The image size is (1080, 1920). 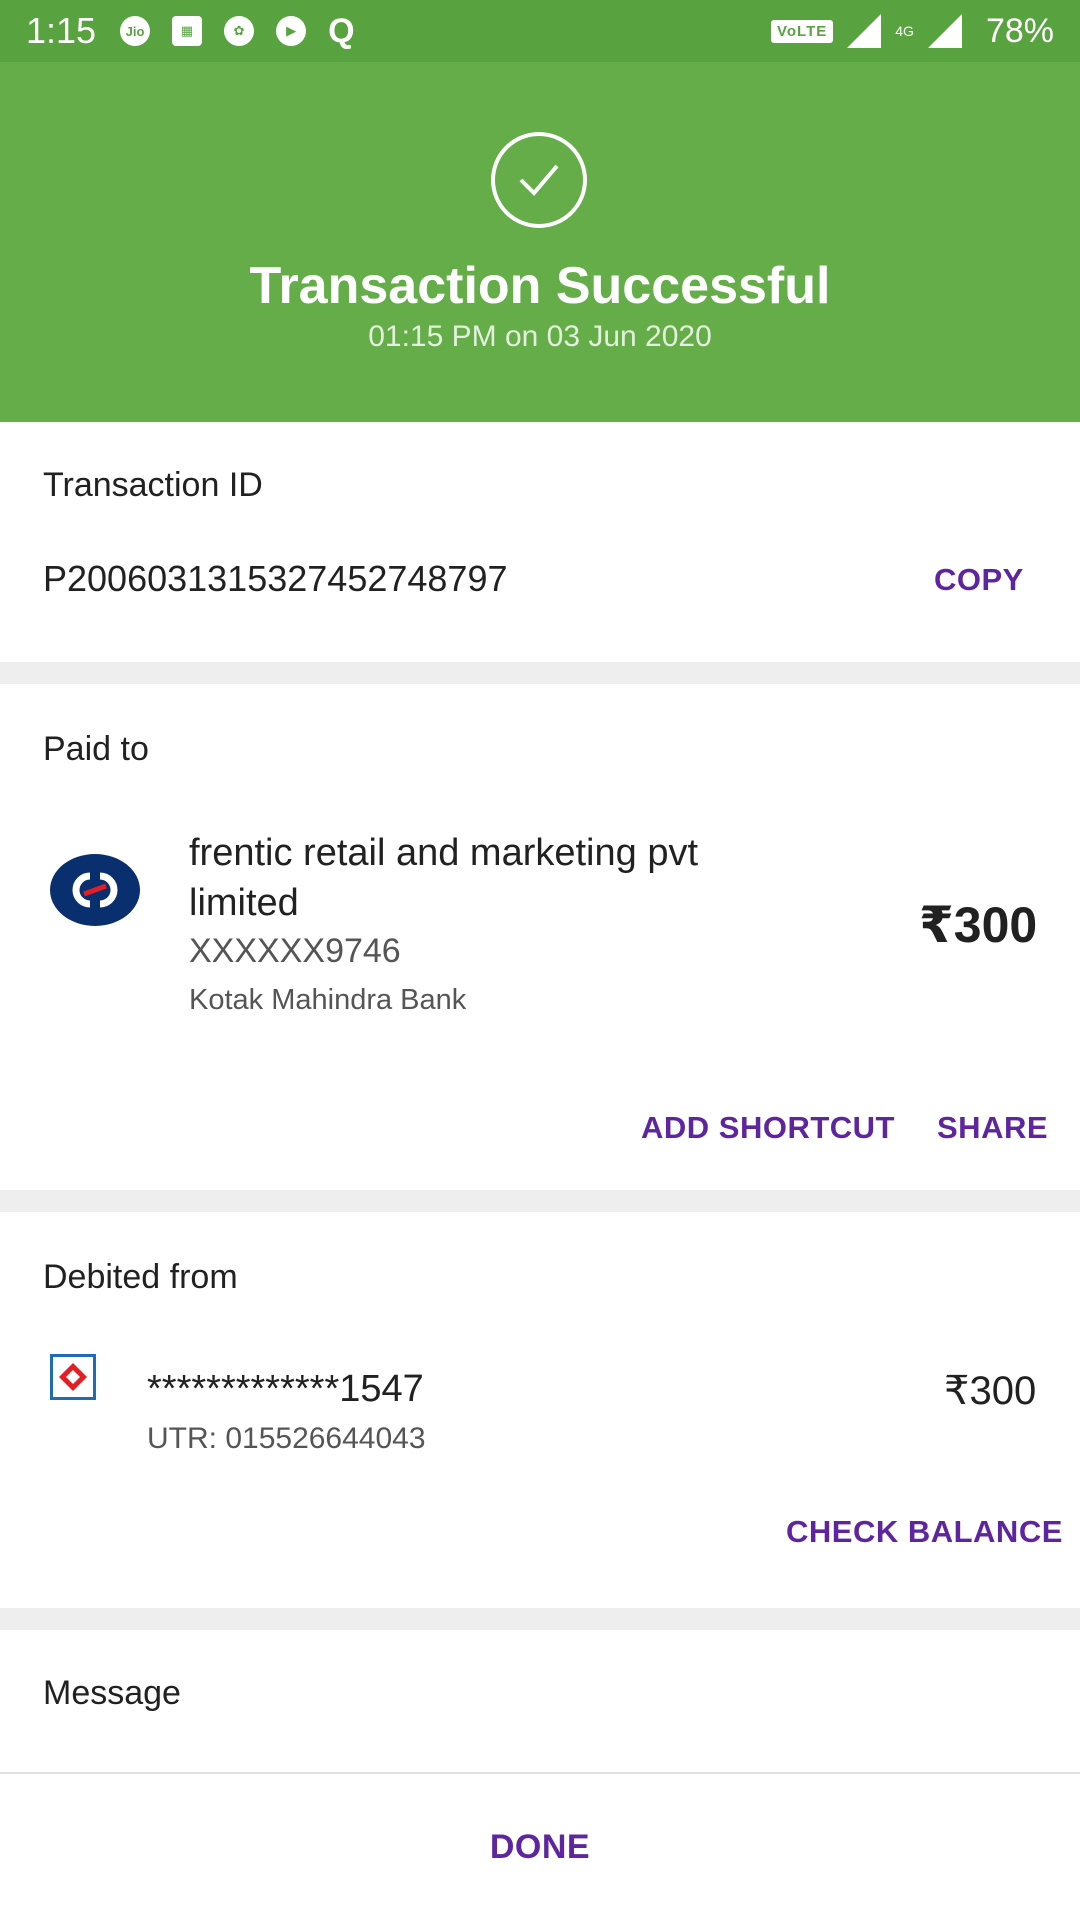 What do you see at coordinates (992, 1128) in the screenshot?
I see `share-button: SHARE` at bounding box center [992, 1128].